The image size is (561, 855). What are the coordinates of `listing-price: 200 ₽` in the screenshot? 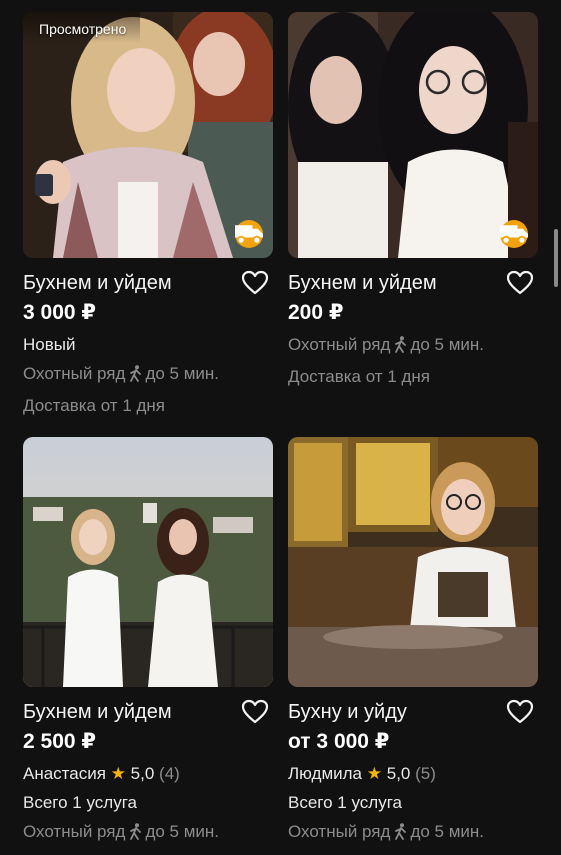 It's located at (316, 312).